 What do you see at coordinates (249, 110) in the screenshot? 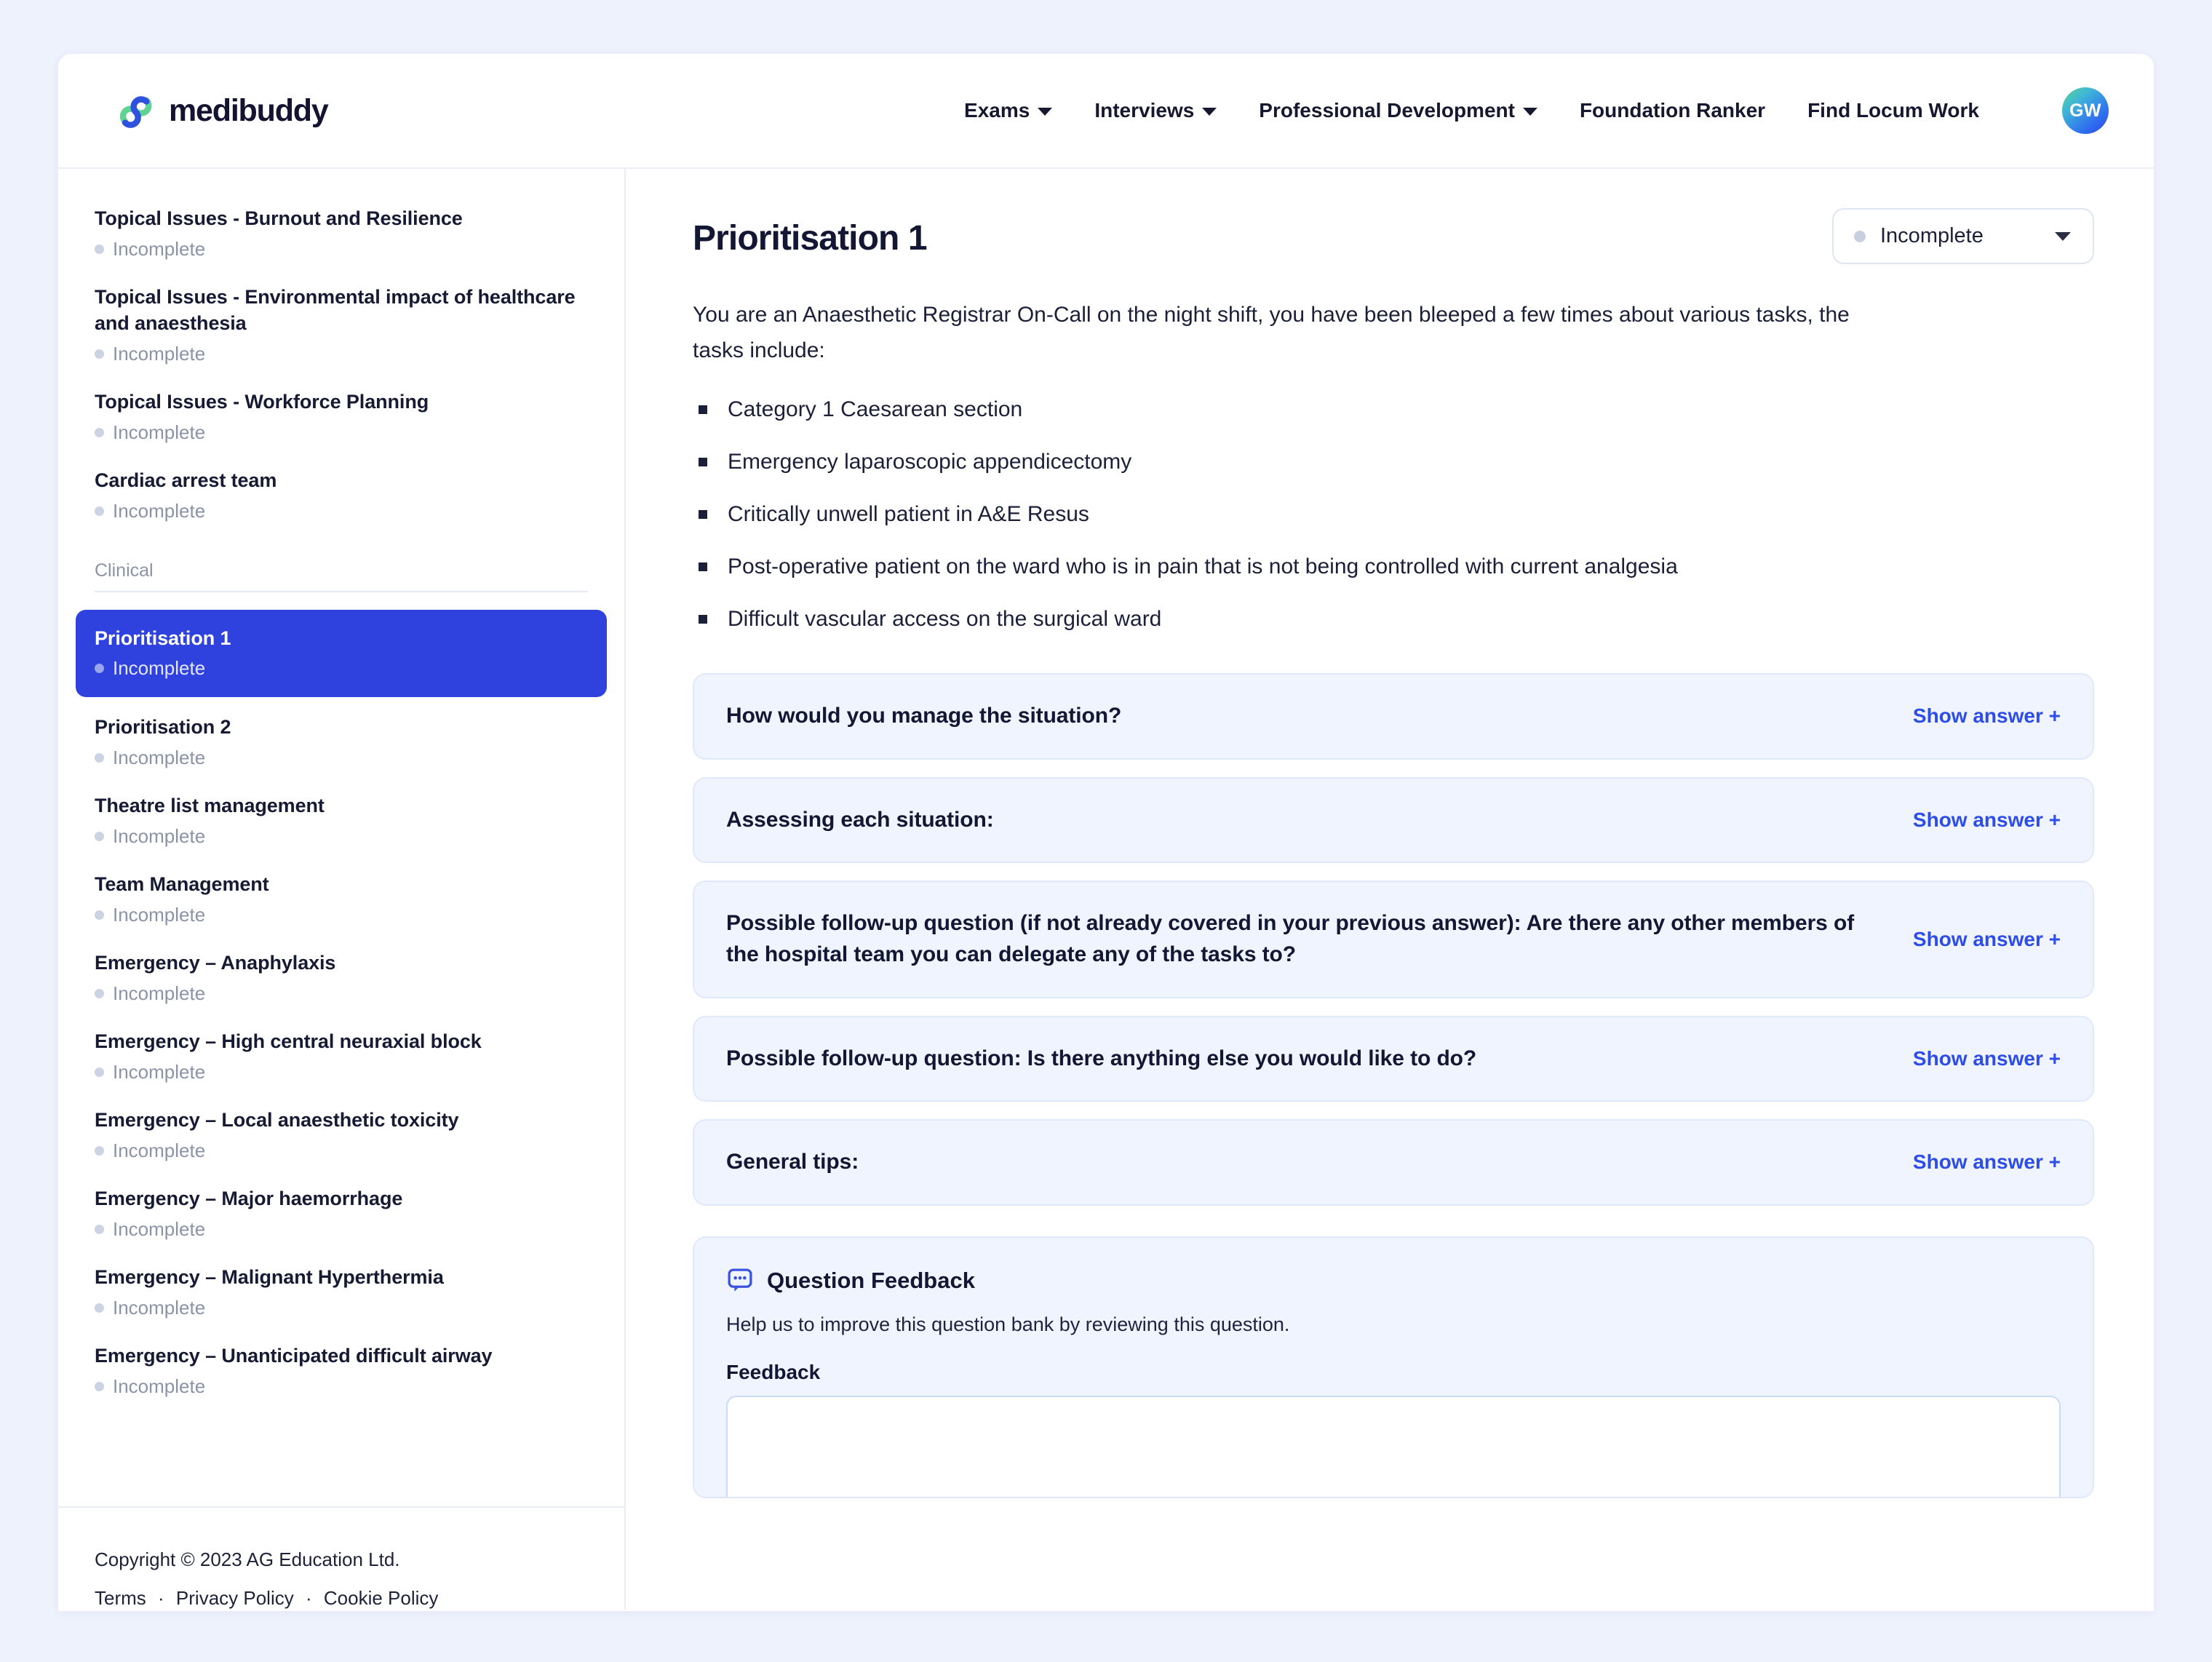
I see `brand-name: medibuddy` at bounding box center [249, 110].